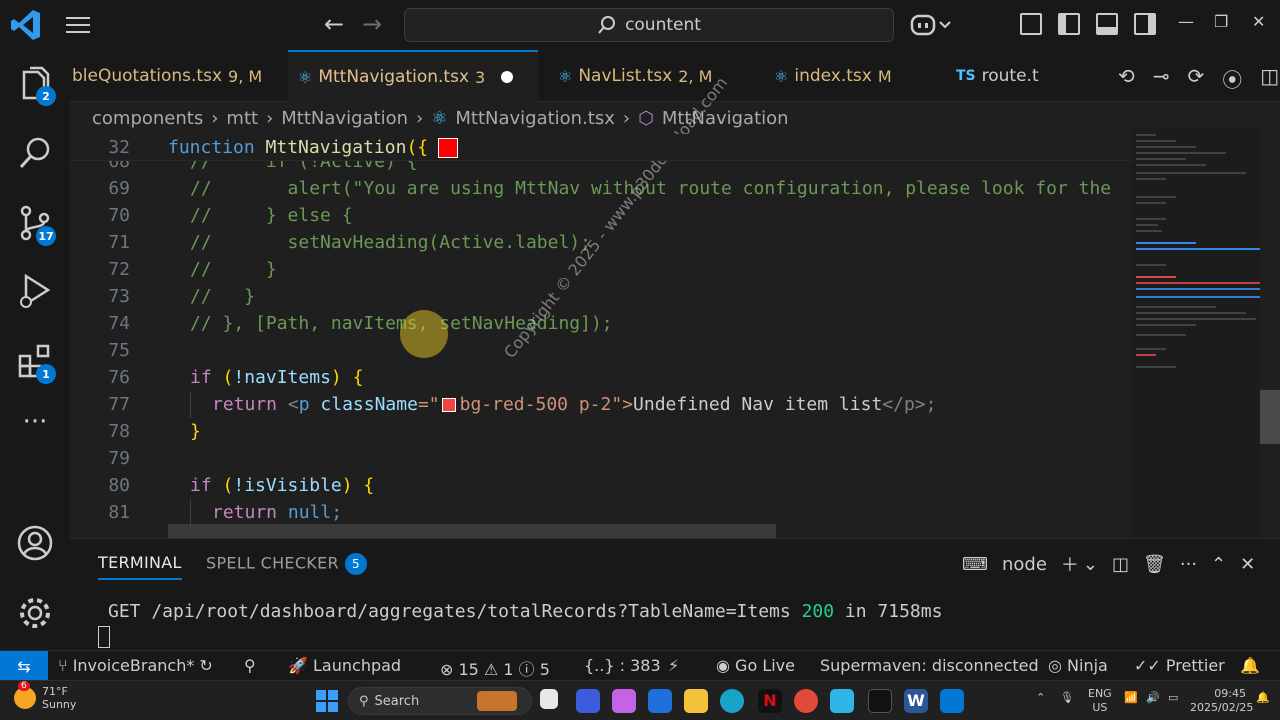 This screenshot has width=1280, height=720. I want to click on remote-icon: ⇆, so click(24, 666).